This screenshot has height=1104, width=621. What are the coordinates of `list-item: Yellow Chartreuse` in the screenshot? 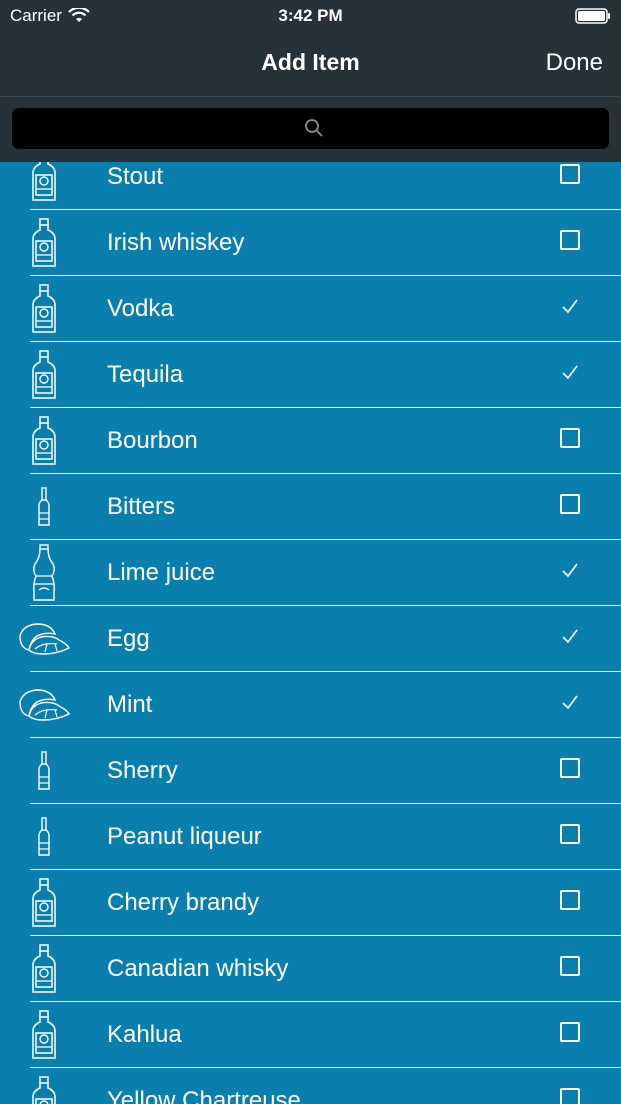 It's located at (325, 1086).